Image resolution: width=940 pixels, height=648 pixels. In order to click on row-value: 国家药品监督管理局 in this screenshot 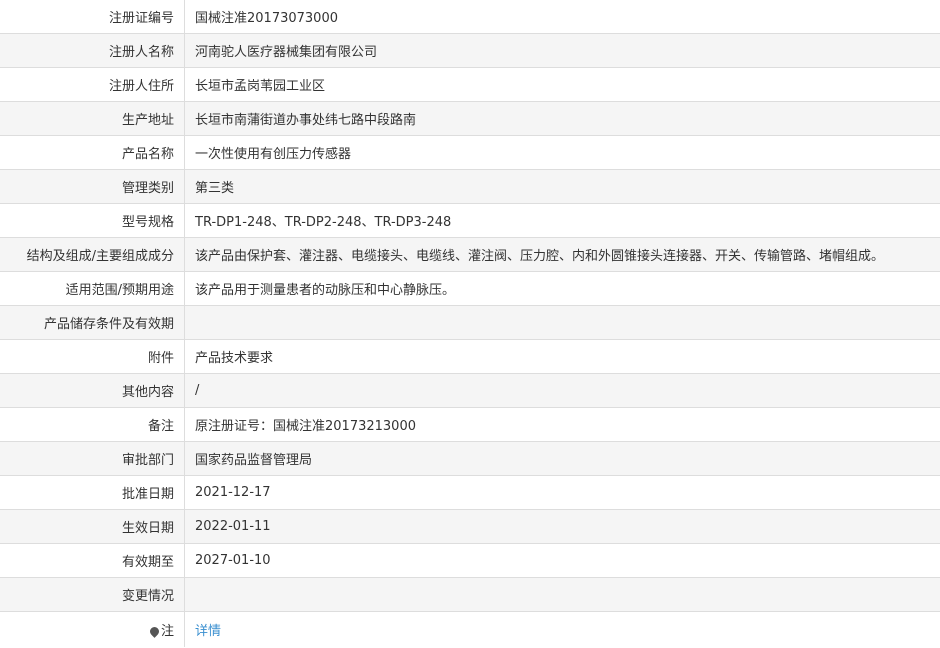, I will do `click(562, 458)`.